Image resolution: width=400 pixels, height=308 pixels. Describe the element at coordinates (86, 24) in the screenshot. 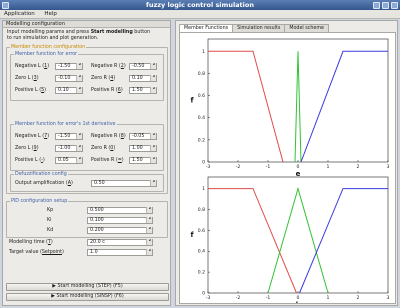

I see `config-panel-header: Modelling configuration` at that location.